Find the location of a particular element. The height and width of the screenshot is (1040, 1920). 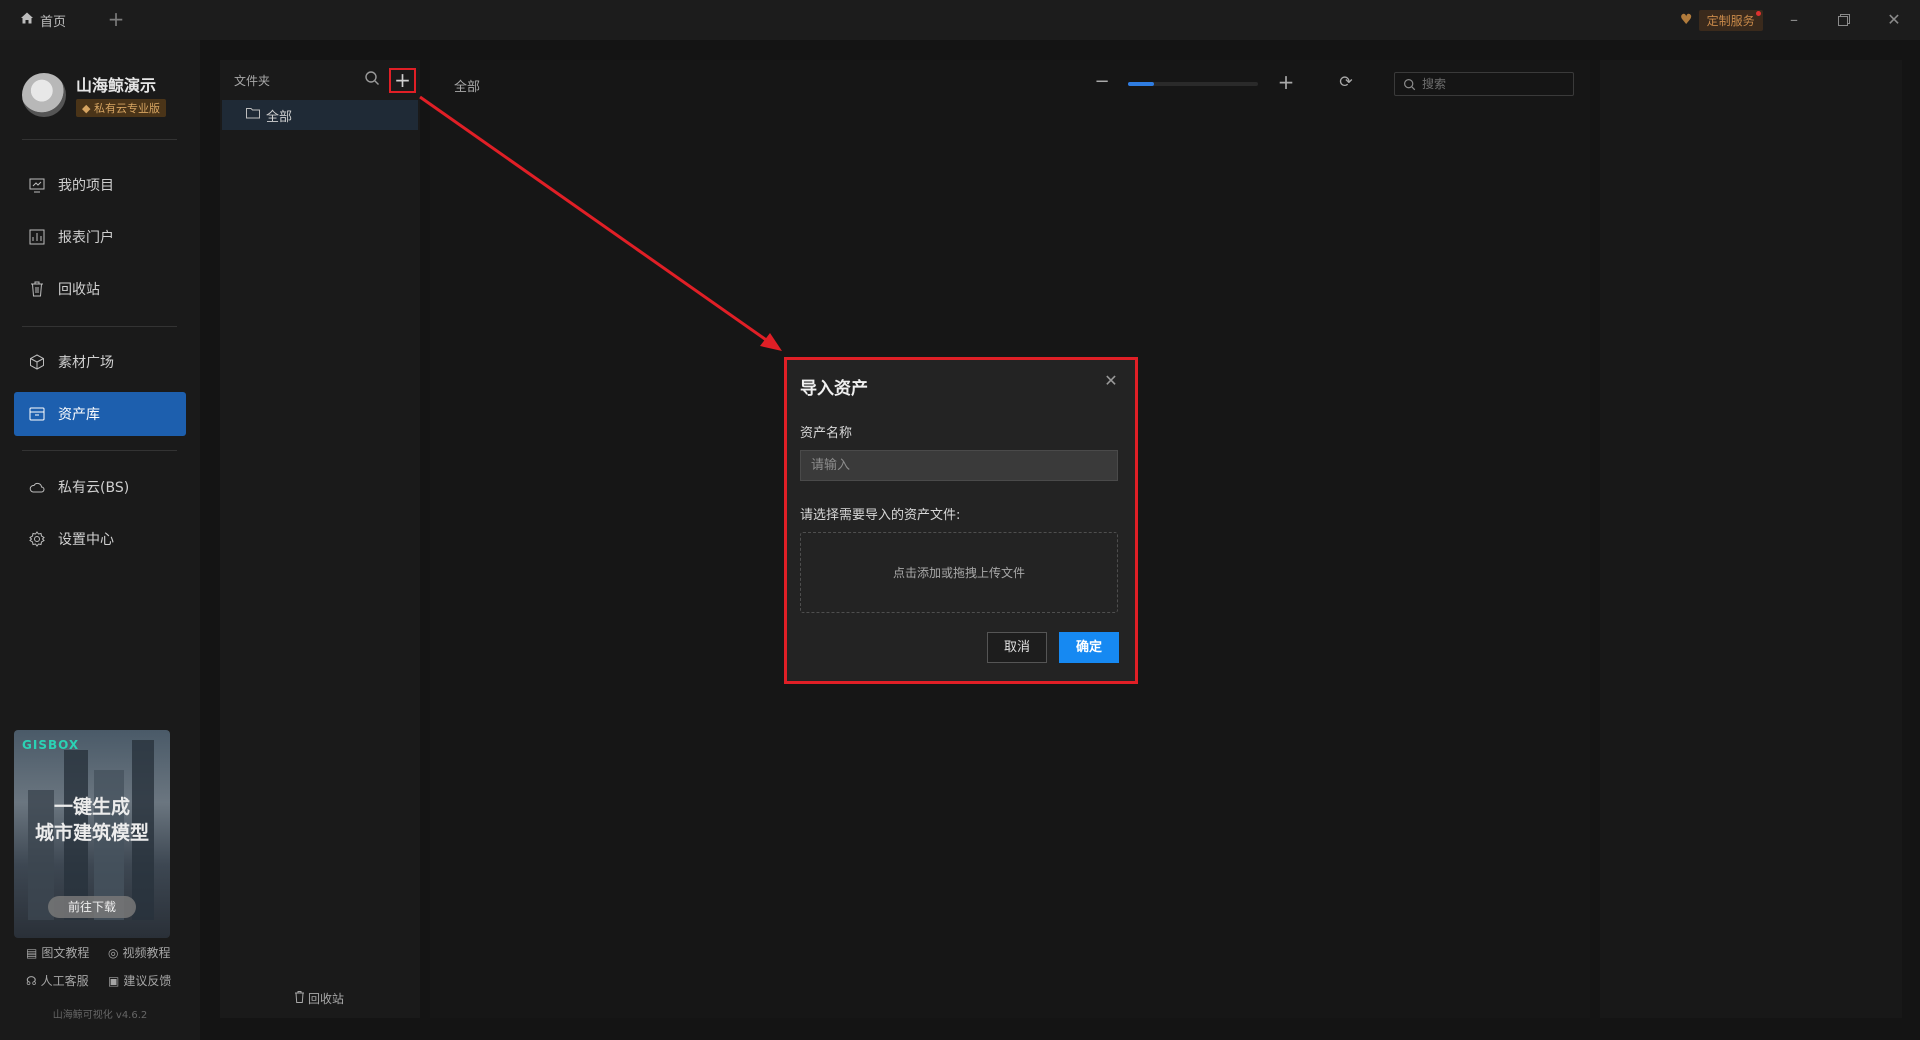

dialog-title: 导入资产 is located at coordinates (834, 389).